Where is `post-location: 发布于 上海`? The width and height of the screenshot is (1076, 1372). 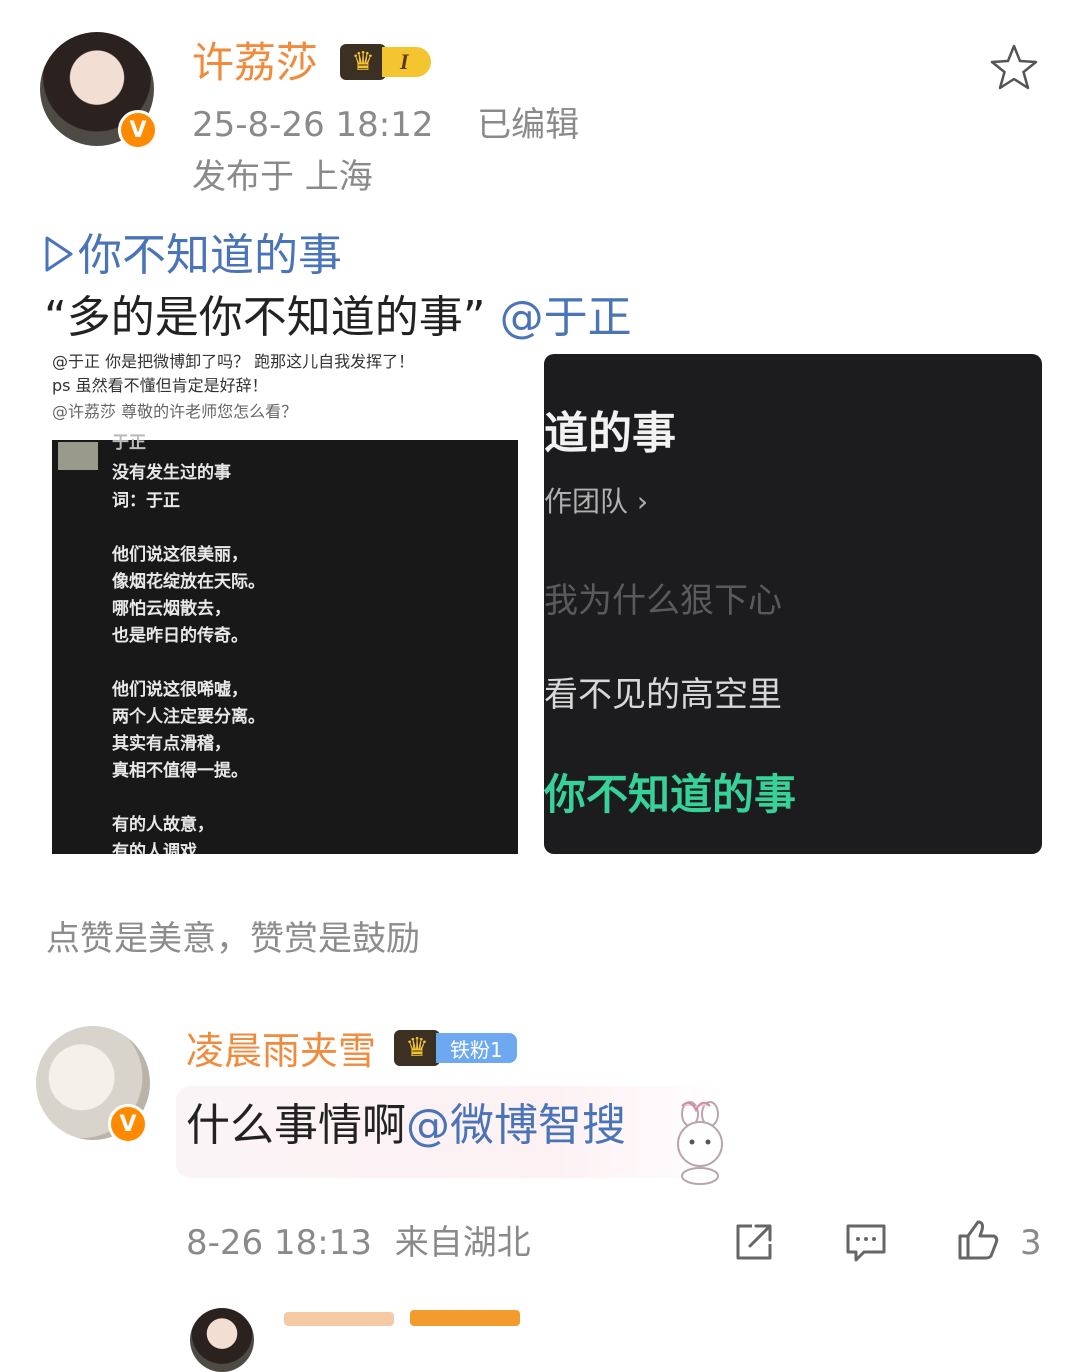
post-location: 发布于 上海 is located at coordinates (282, 177).